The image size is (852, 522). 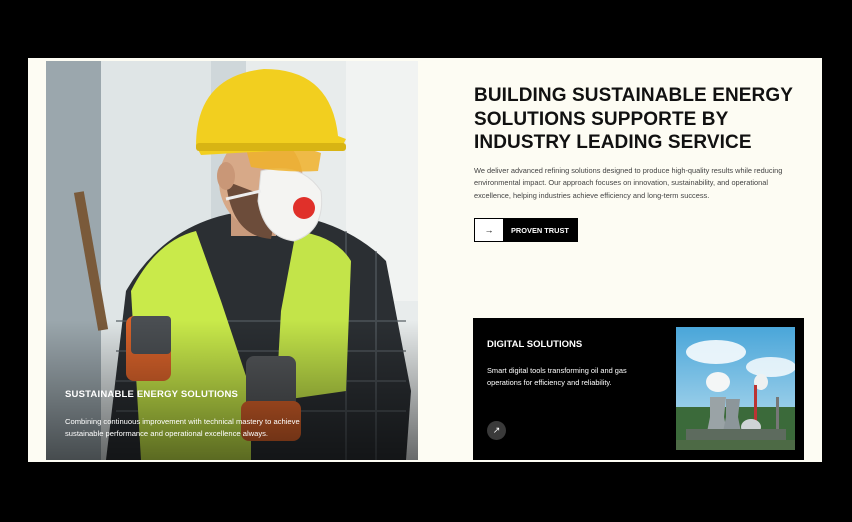 I want to click on arrow-up-right-icon: ↗, so click(x=496, y=430).